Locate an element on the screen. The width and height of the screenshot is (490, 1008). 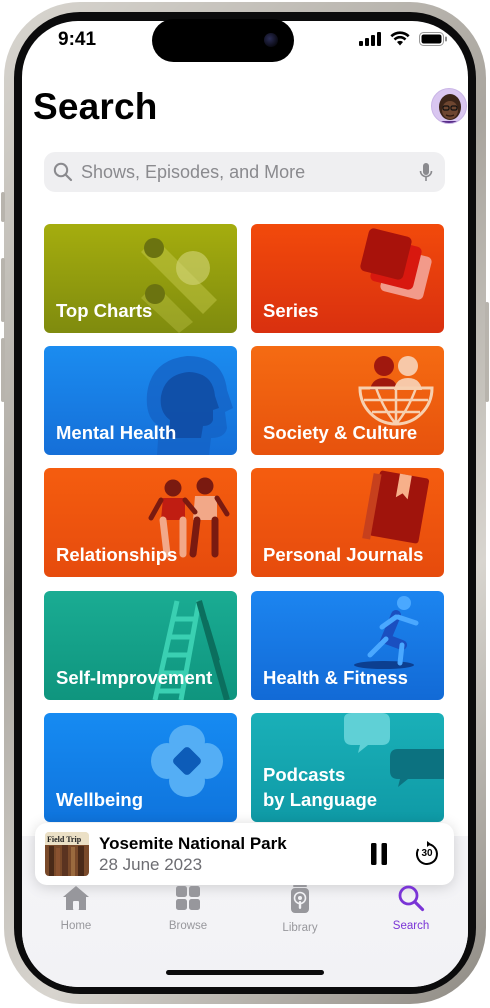
category-label: Society & Culture is located at coordinates (340, 432).